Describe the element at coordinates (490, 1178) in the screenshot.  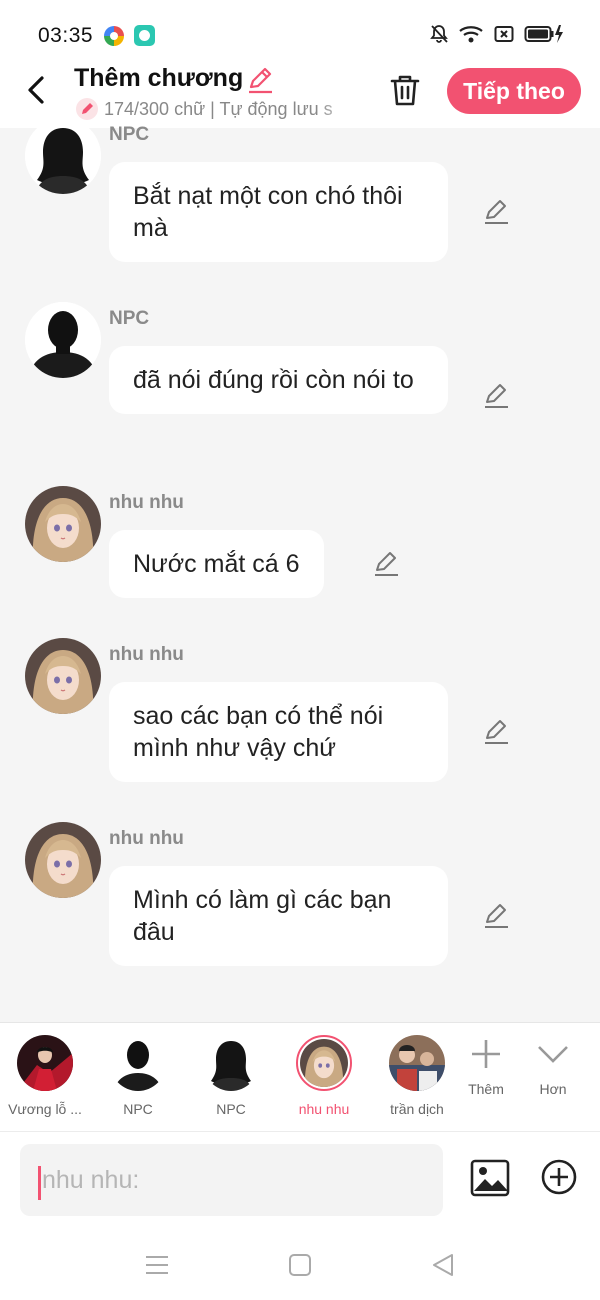
I see `image-icon` at that location.